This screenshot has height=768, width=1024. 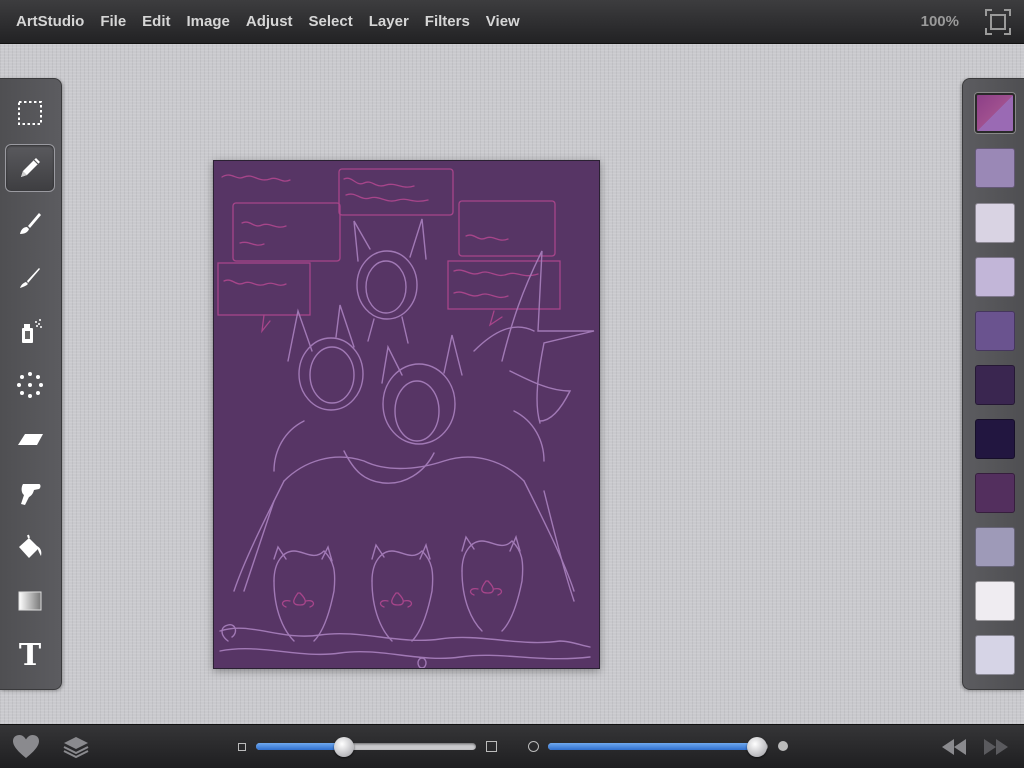 I want to click on brush-size-thumb, so click(x=344, y=747).